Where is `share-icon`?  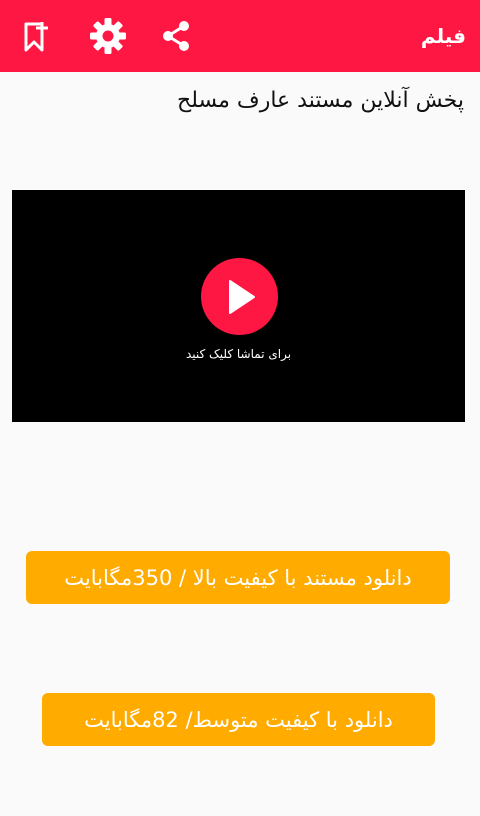
share-icon is located at coordinates (176, 36).